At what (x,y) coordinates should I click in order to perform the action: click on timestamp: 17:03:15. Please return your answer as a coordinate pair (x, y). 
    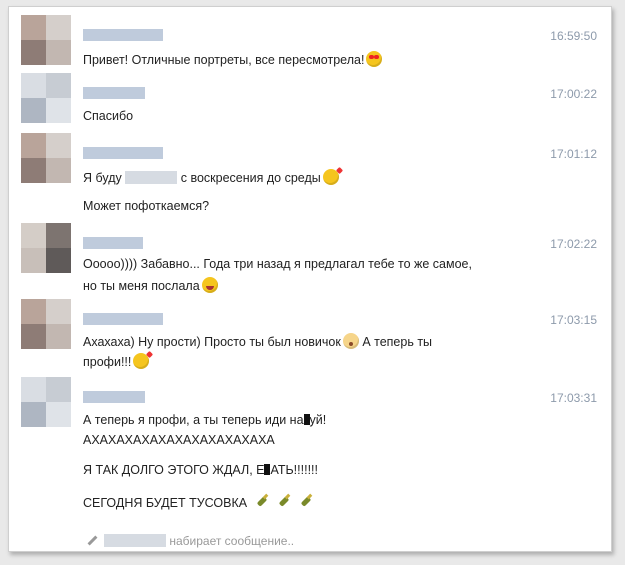
    Looking at the image, I should click on (573, 320).